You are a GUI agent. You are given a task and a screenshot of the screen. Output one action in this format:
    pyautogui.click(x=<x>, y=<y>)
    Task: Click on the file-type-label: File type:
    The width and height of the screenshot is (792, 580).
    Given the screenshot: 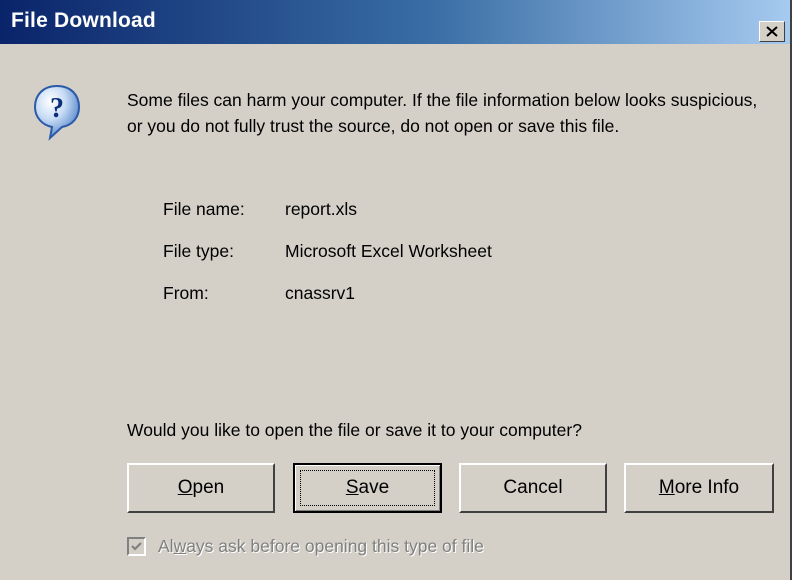 What is the action you would take?
    pyautogui.click(x=198, y=251)
    